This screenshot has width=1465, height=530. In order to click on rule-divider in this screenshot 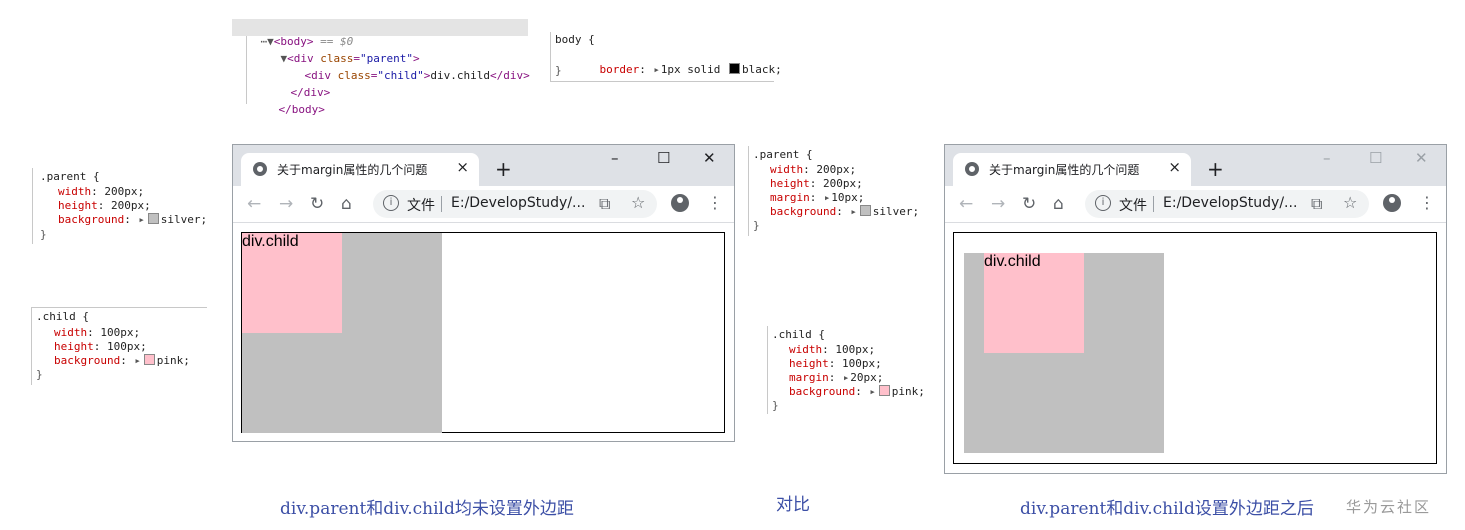, I will do `click(119, 307)`.